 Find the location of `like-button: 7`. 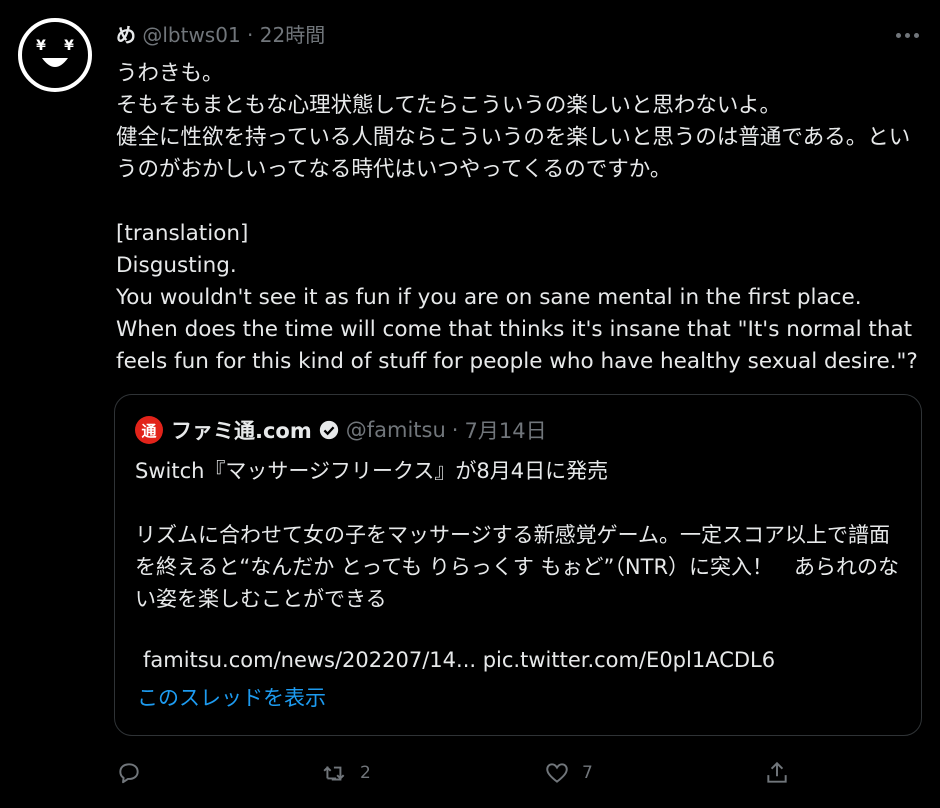

like-button: 7 is located at coordinates (568, 773).